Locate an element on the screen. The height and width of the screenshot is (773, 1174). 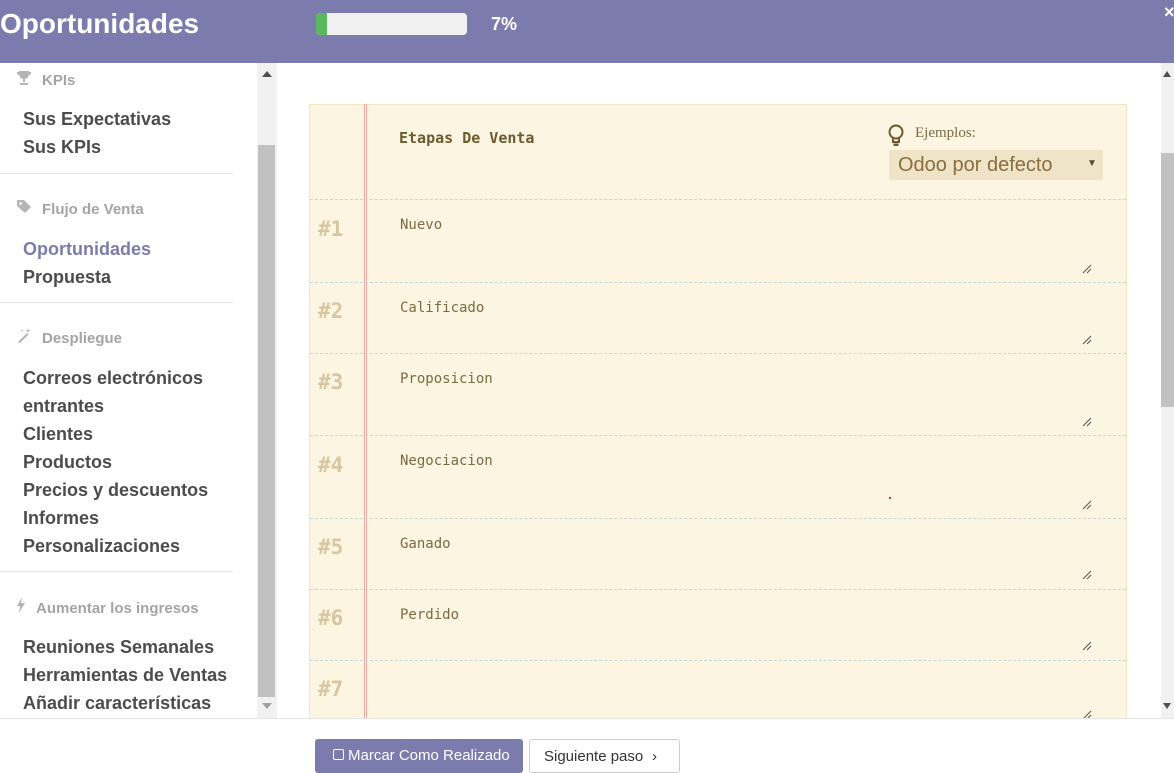
sidebar-item-propuesta: Propuesta is located at coordinates (67, 277).